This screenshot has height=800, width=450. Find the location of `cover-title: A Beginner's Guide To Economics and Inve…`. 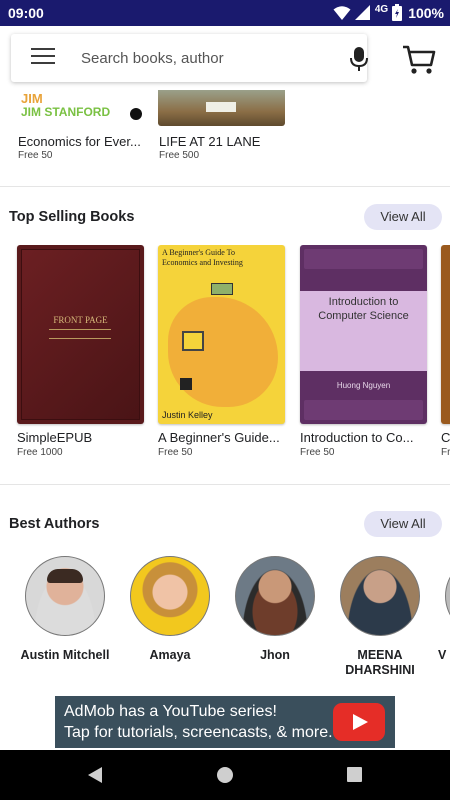

cover-title: A Beginner's Guide To Economics and Inve… is located at coordinates (202, 257).